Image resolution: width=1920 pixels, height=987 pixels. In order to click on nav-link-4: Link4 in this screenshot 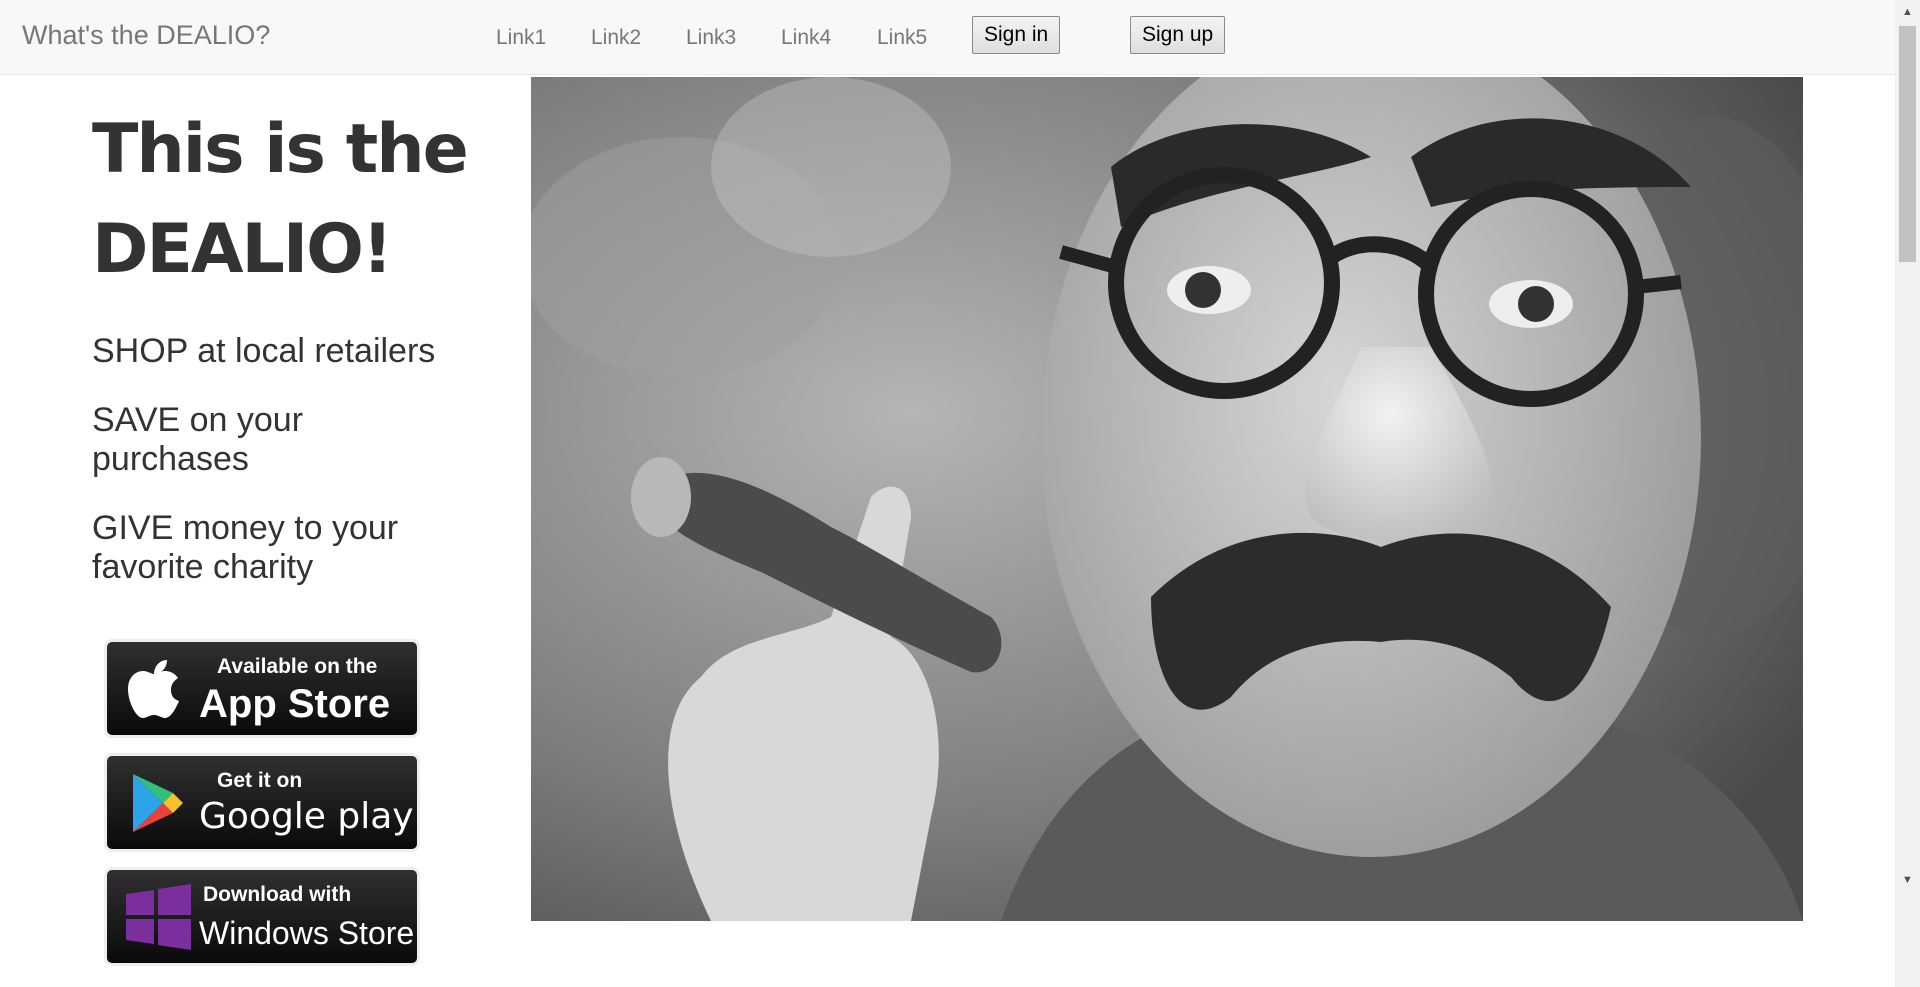, I will do `click(806, 38)`.